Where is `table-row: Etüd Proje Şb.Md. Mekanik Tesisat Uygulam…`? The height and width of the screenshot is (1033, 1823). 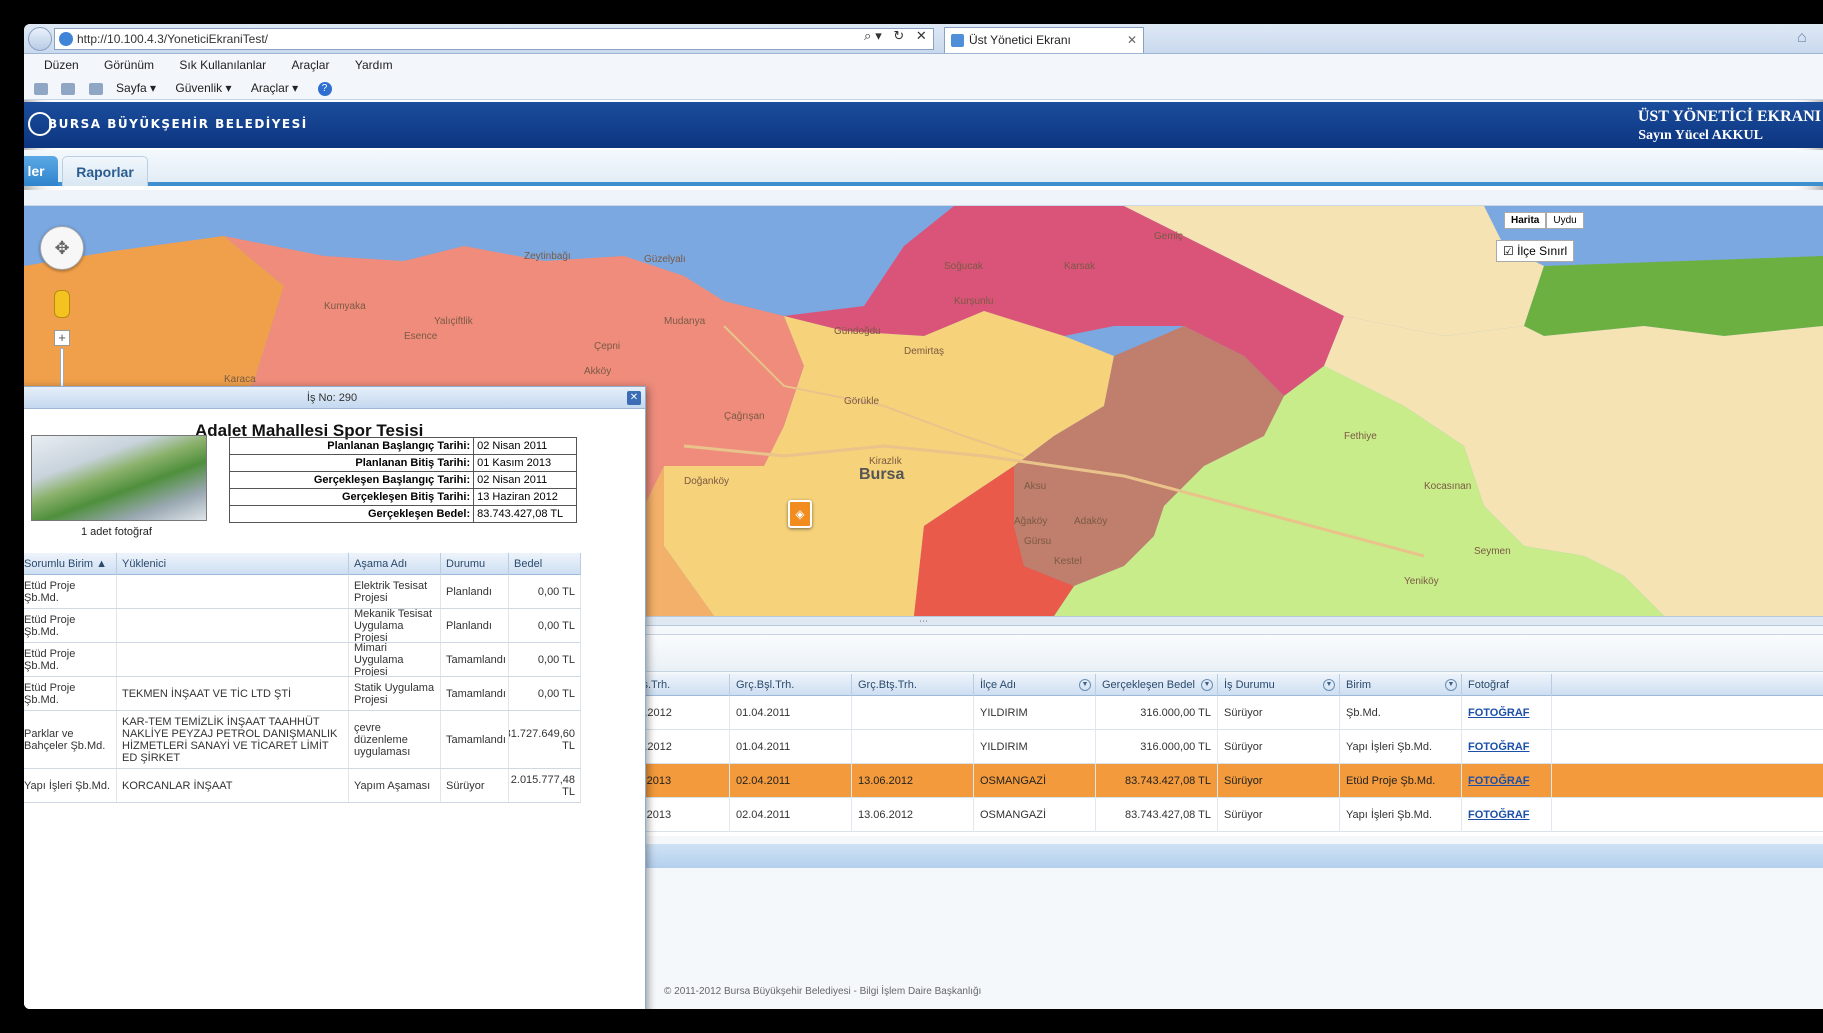 table-row: Etüd Proje Şb.Md. Mekanik Tesisat Uygulam… is located at coordinates (302, 626).